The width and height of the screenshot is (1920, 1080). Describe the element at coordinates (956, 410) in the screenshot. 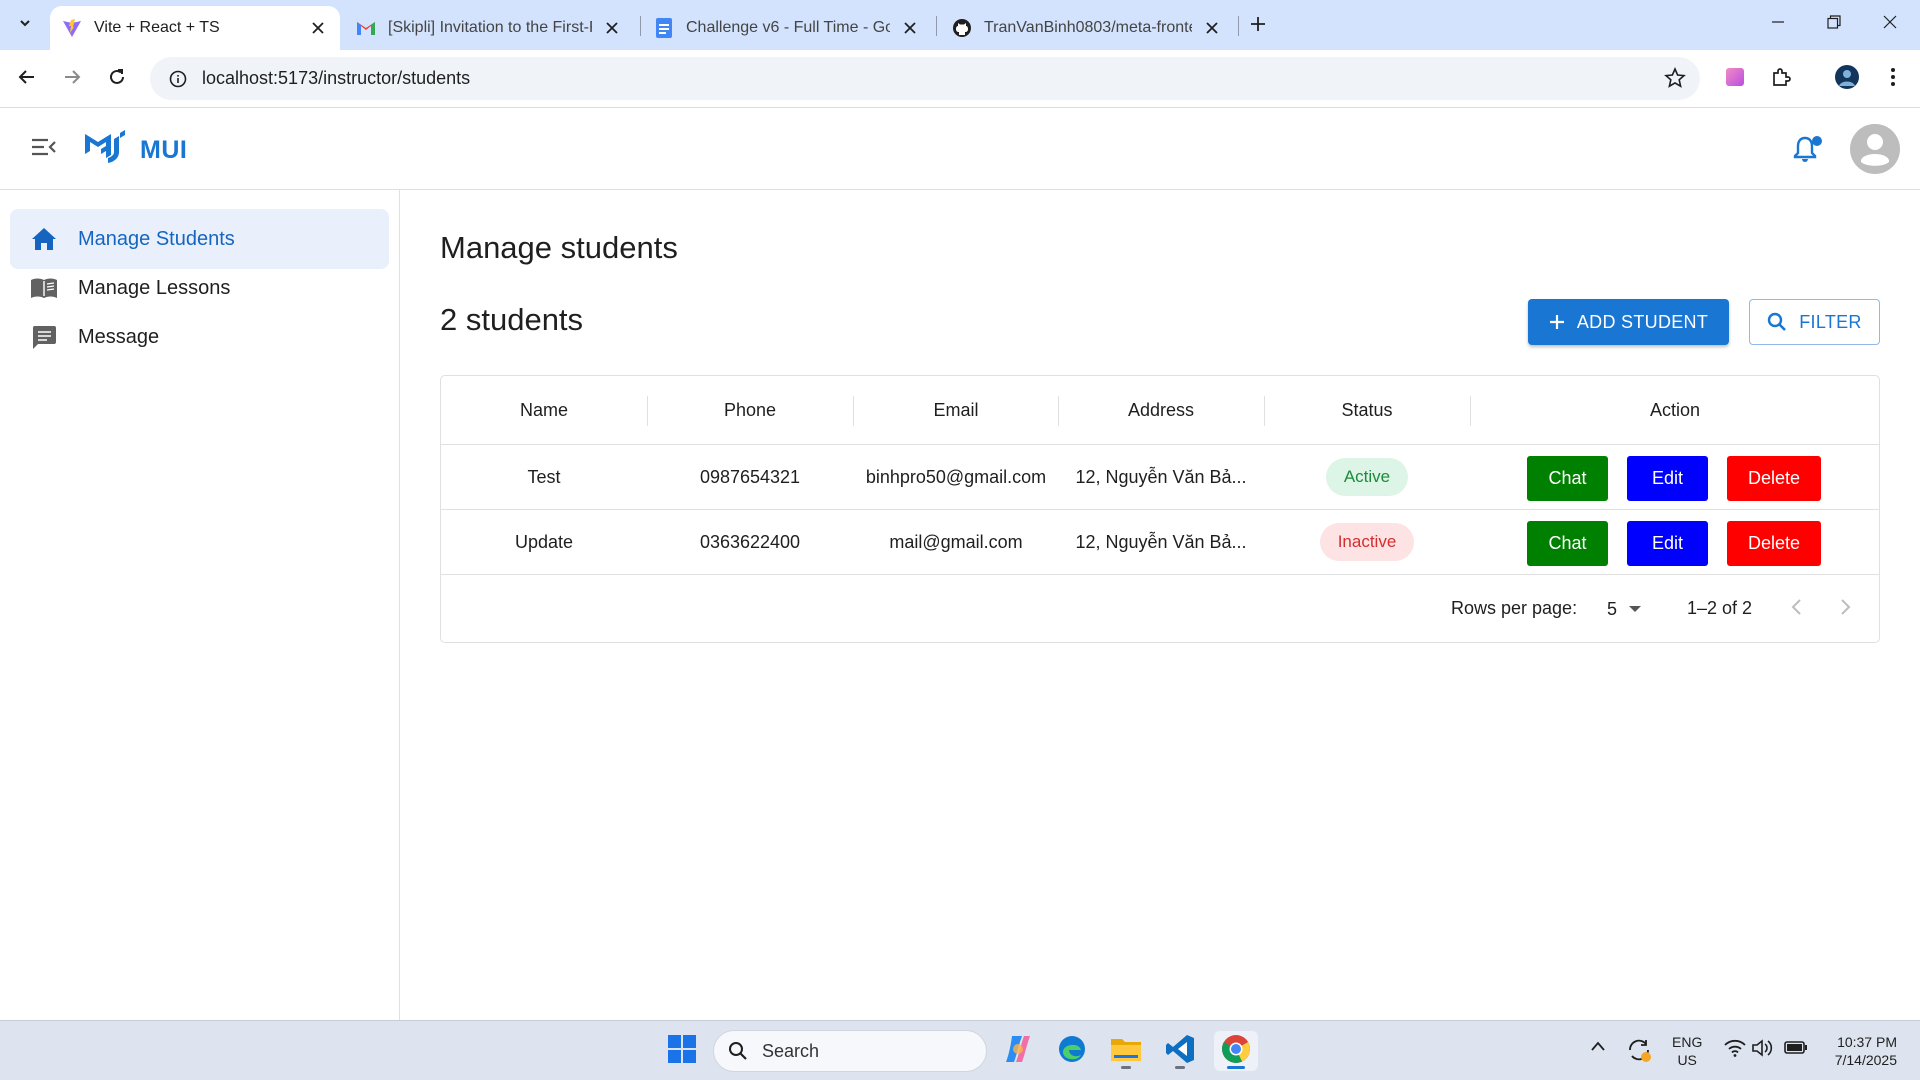

I see `column-header-email: Email` at that location.